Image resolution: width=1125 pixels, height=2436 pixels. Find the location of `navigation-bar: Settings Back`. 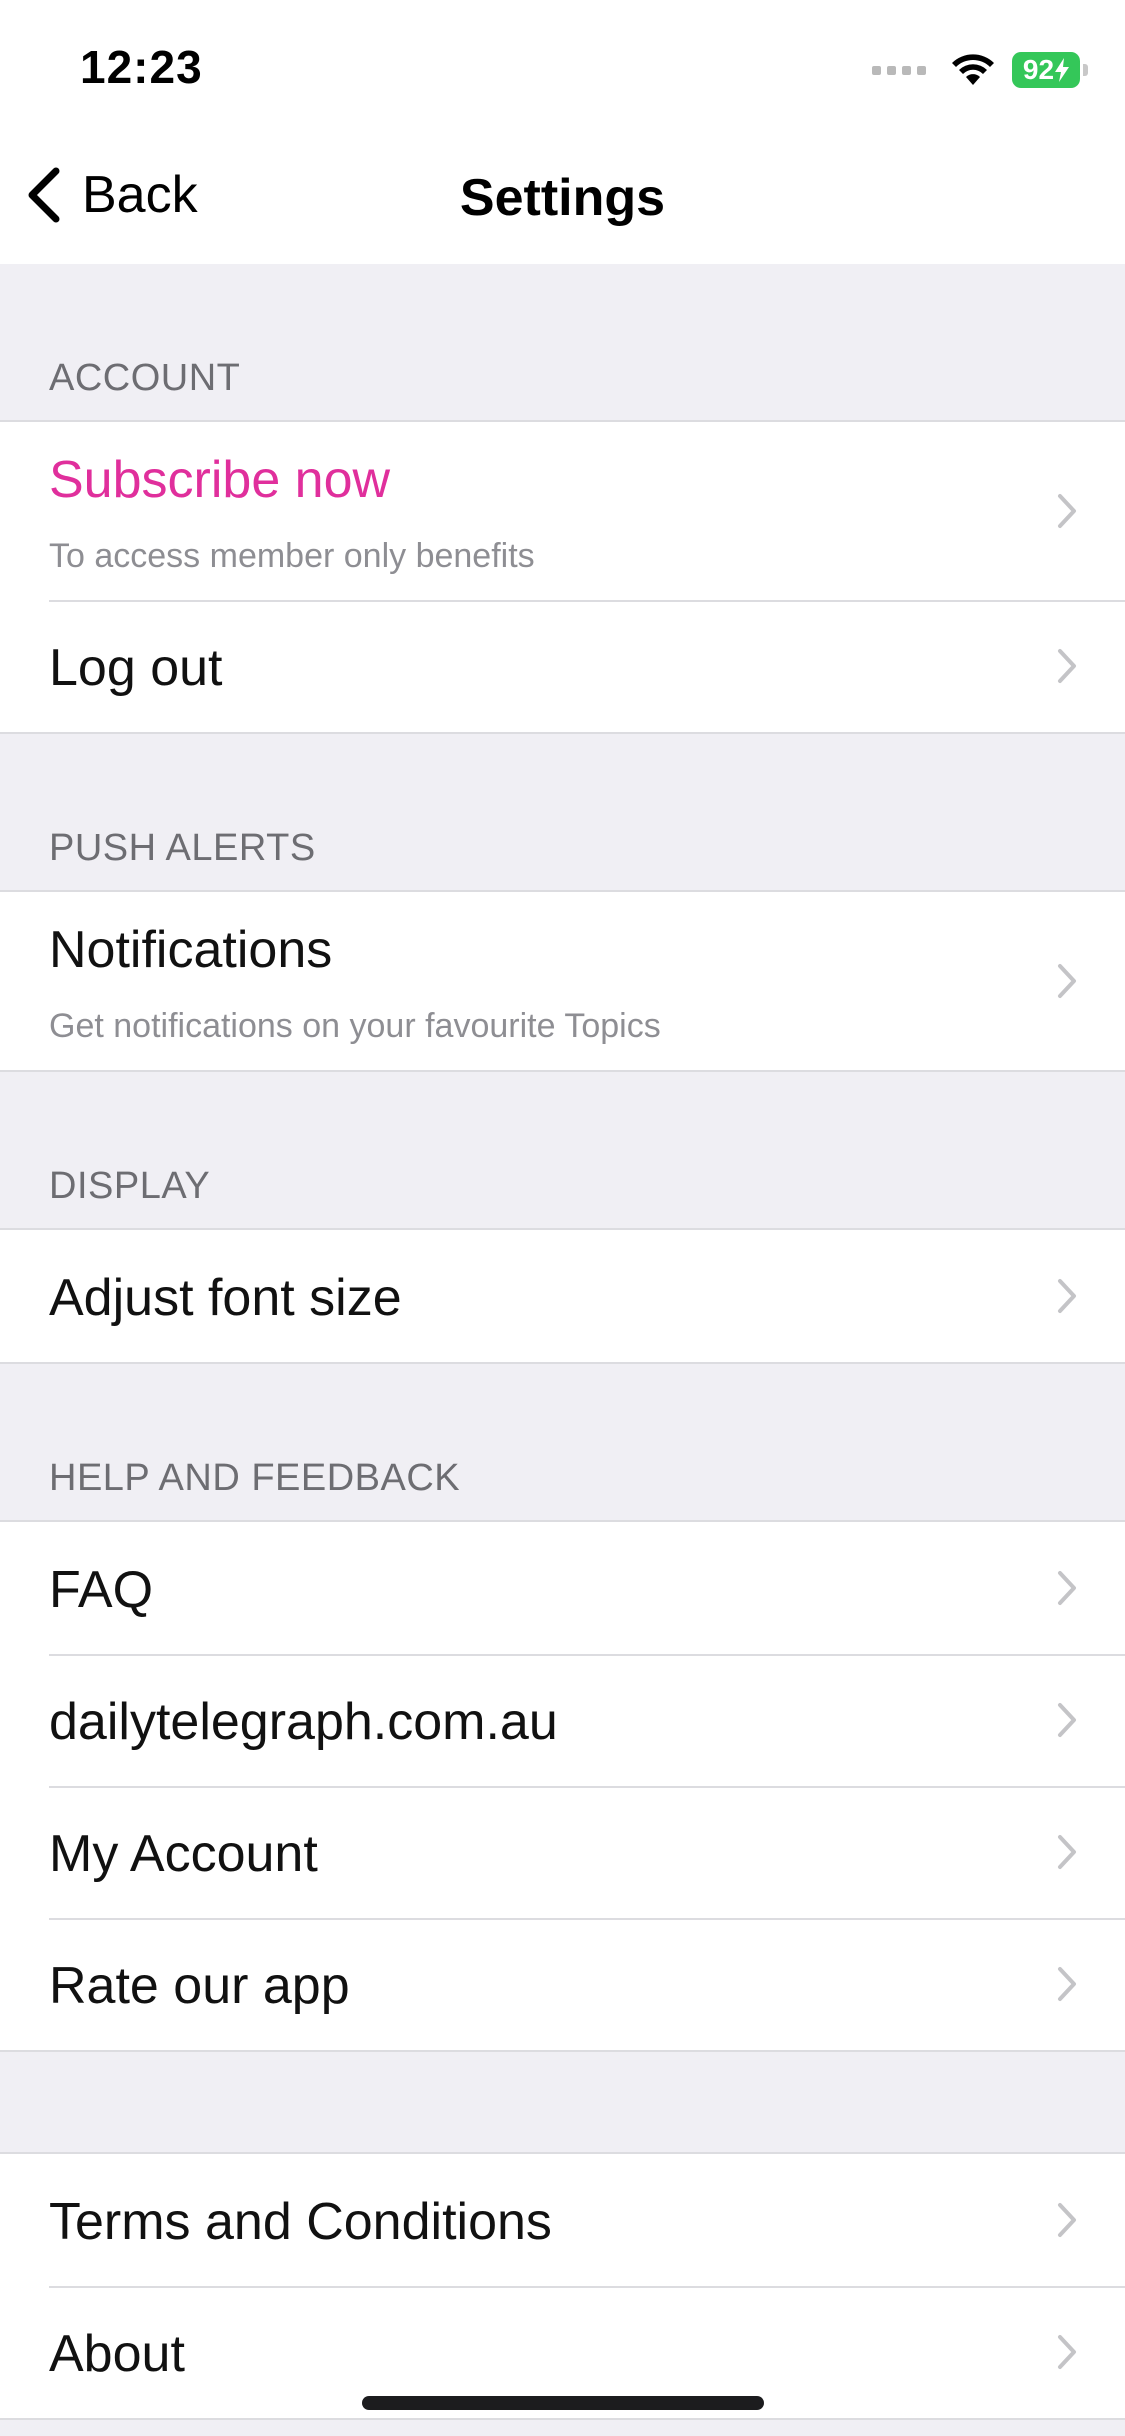

navigation-bar: Settings Back is located at coordinates (562, 197).